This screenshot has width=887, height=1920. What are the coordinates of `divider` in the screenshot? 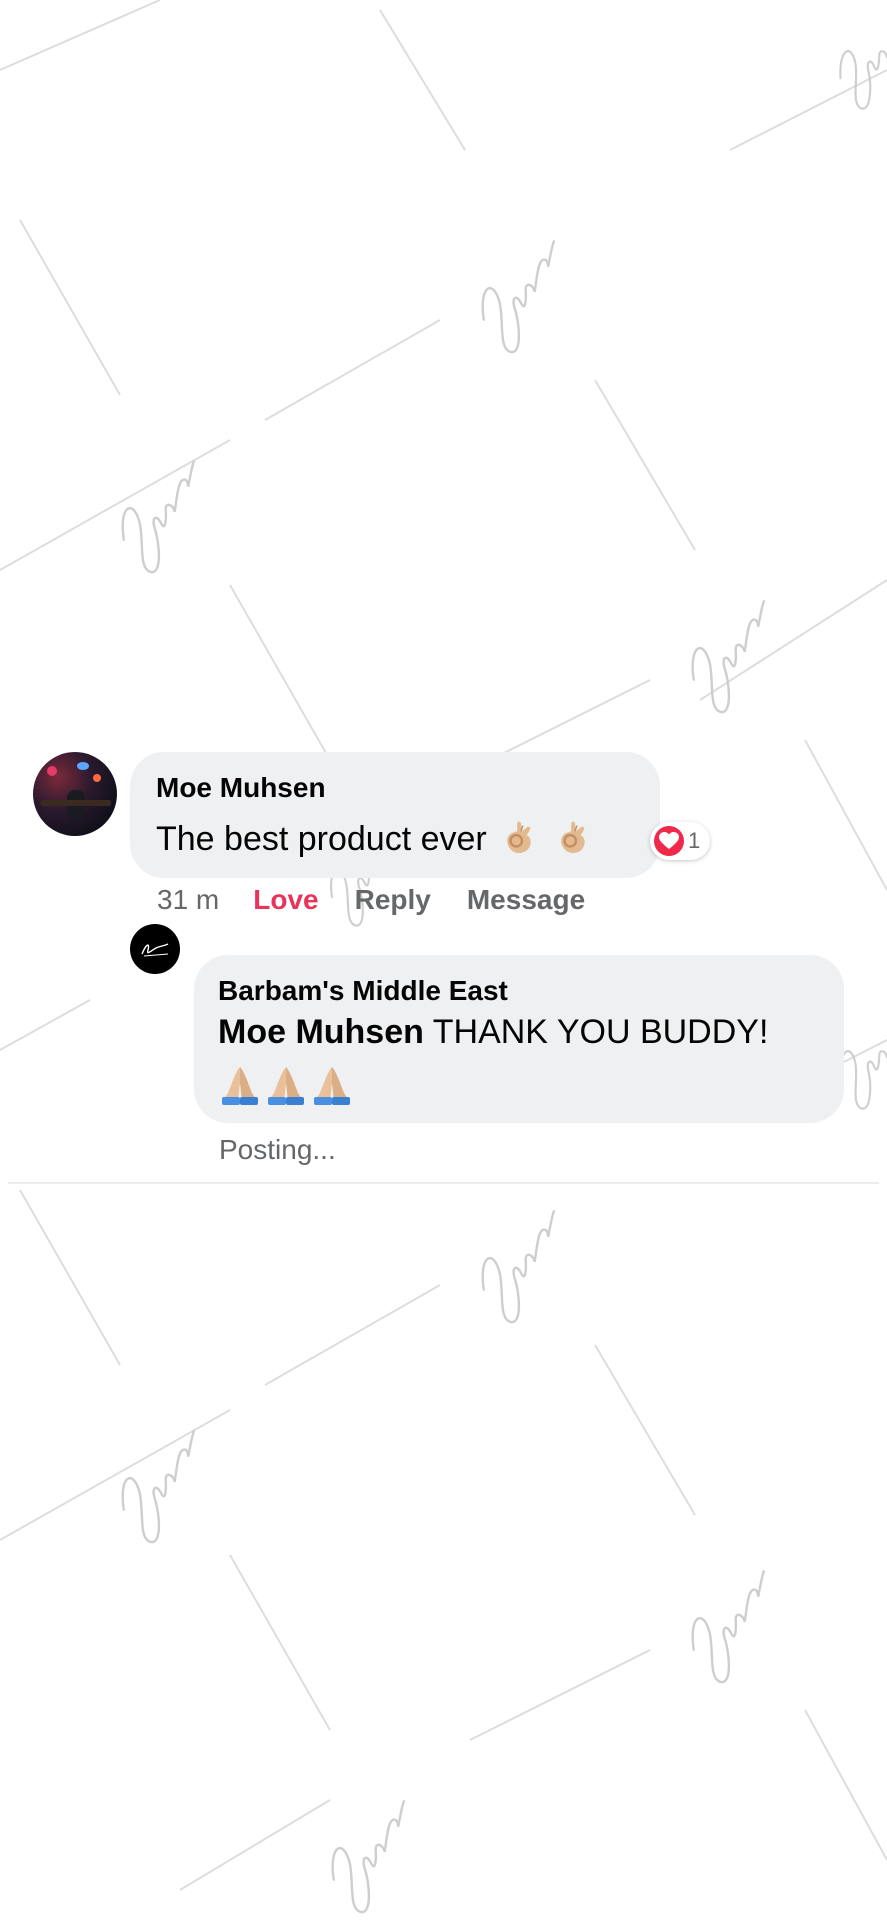 It's located at (443, 1183).